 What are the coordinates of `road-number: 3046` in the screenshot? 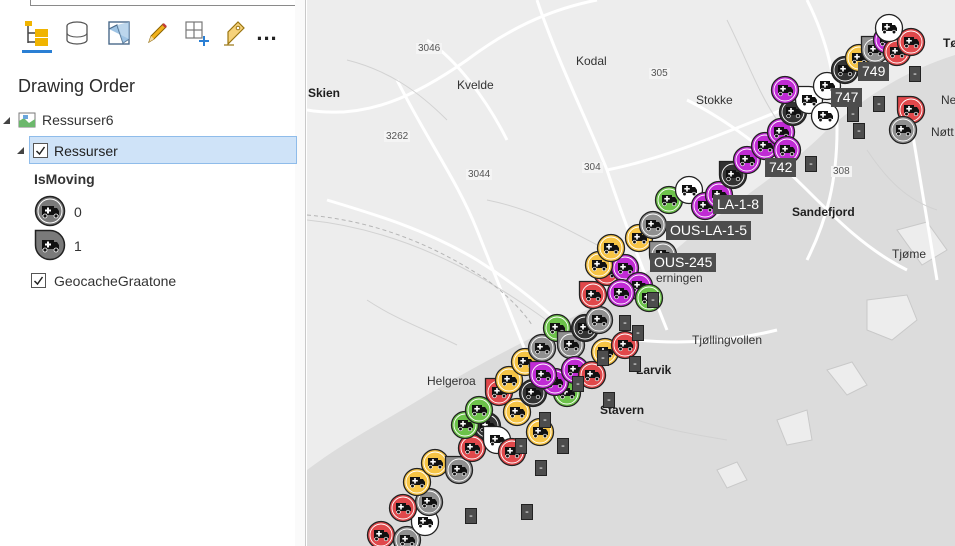 It's located at (429, 48).